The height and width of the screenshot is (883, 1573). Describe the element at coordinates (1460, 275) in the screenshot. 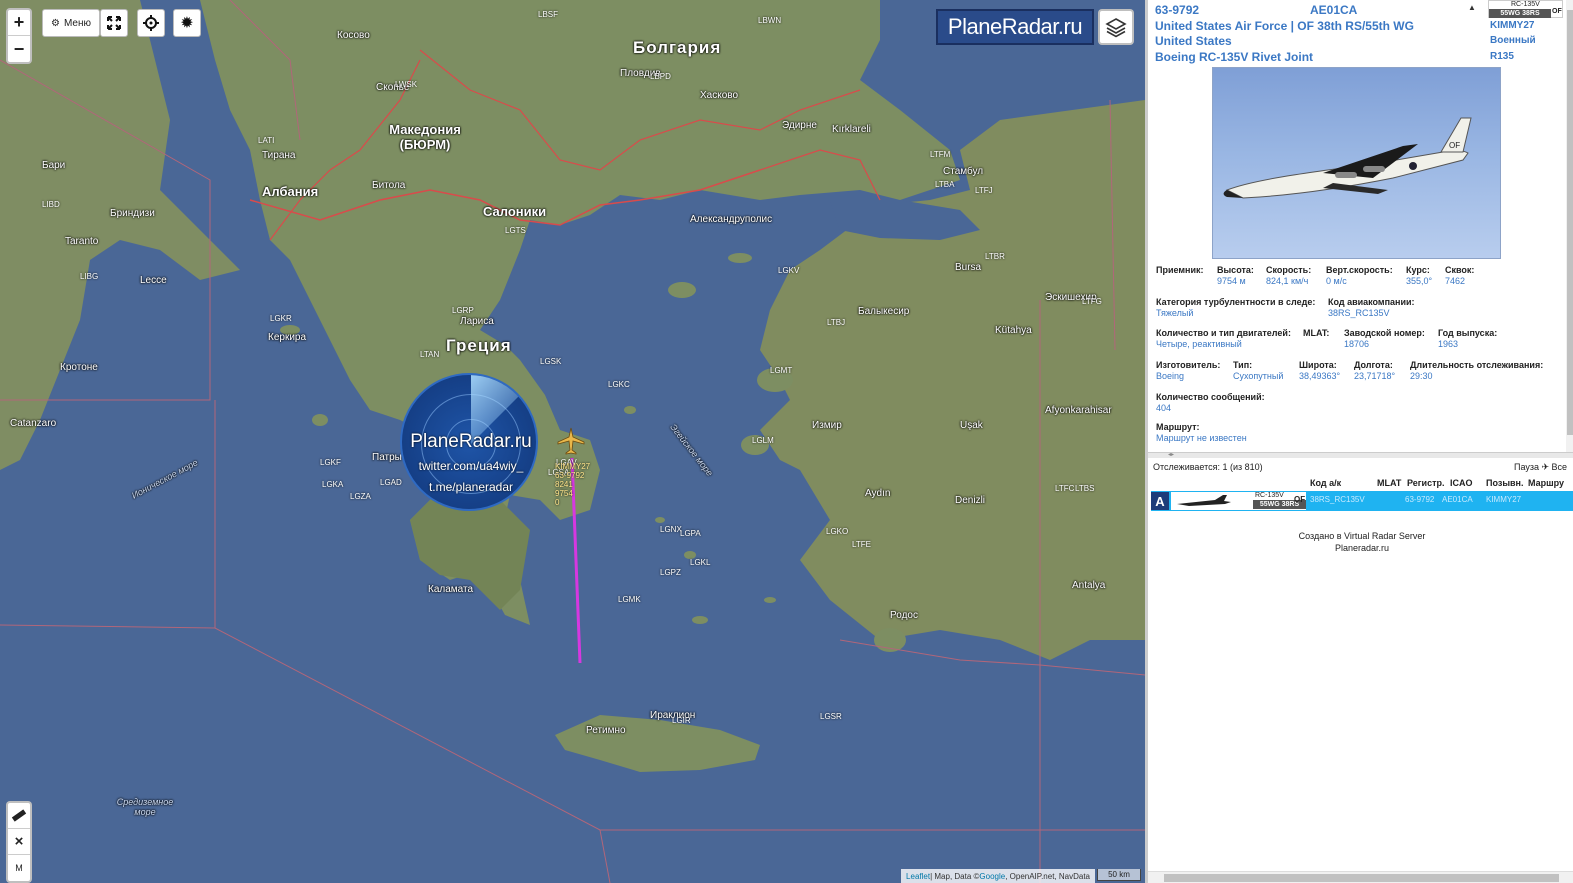

I see `field-squawk: Сквок: 7462` at that location.